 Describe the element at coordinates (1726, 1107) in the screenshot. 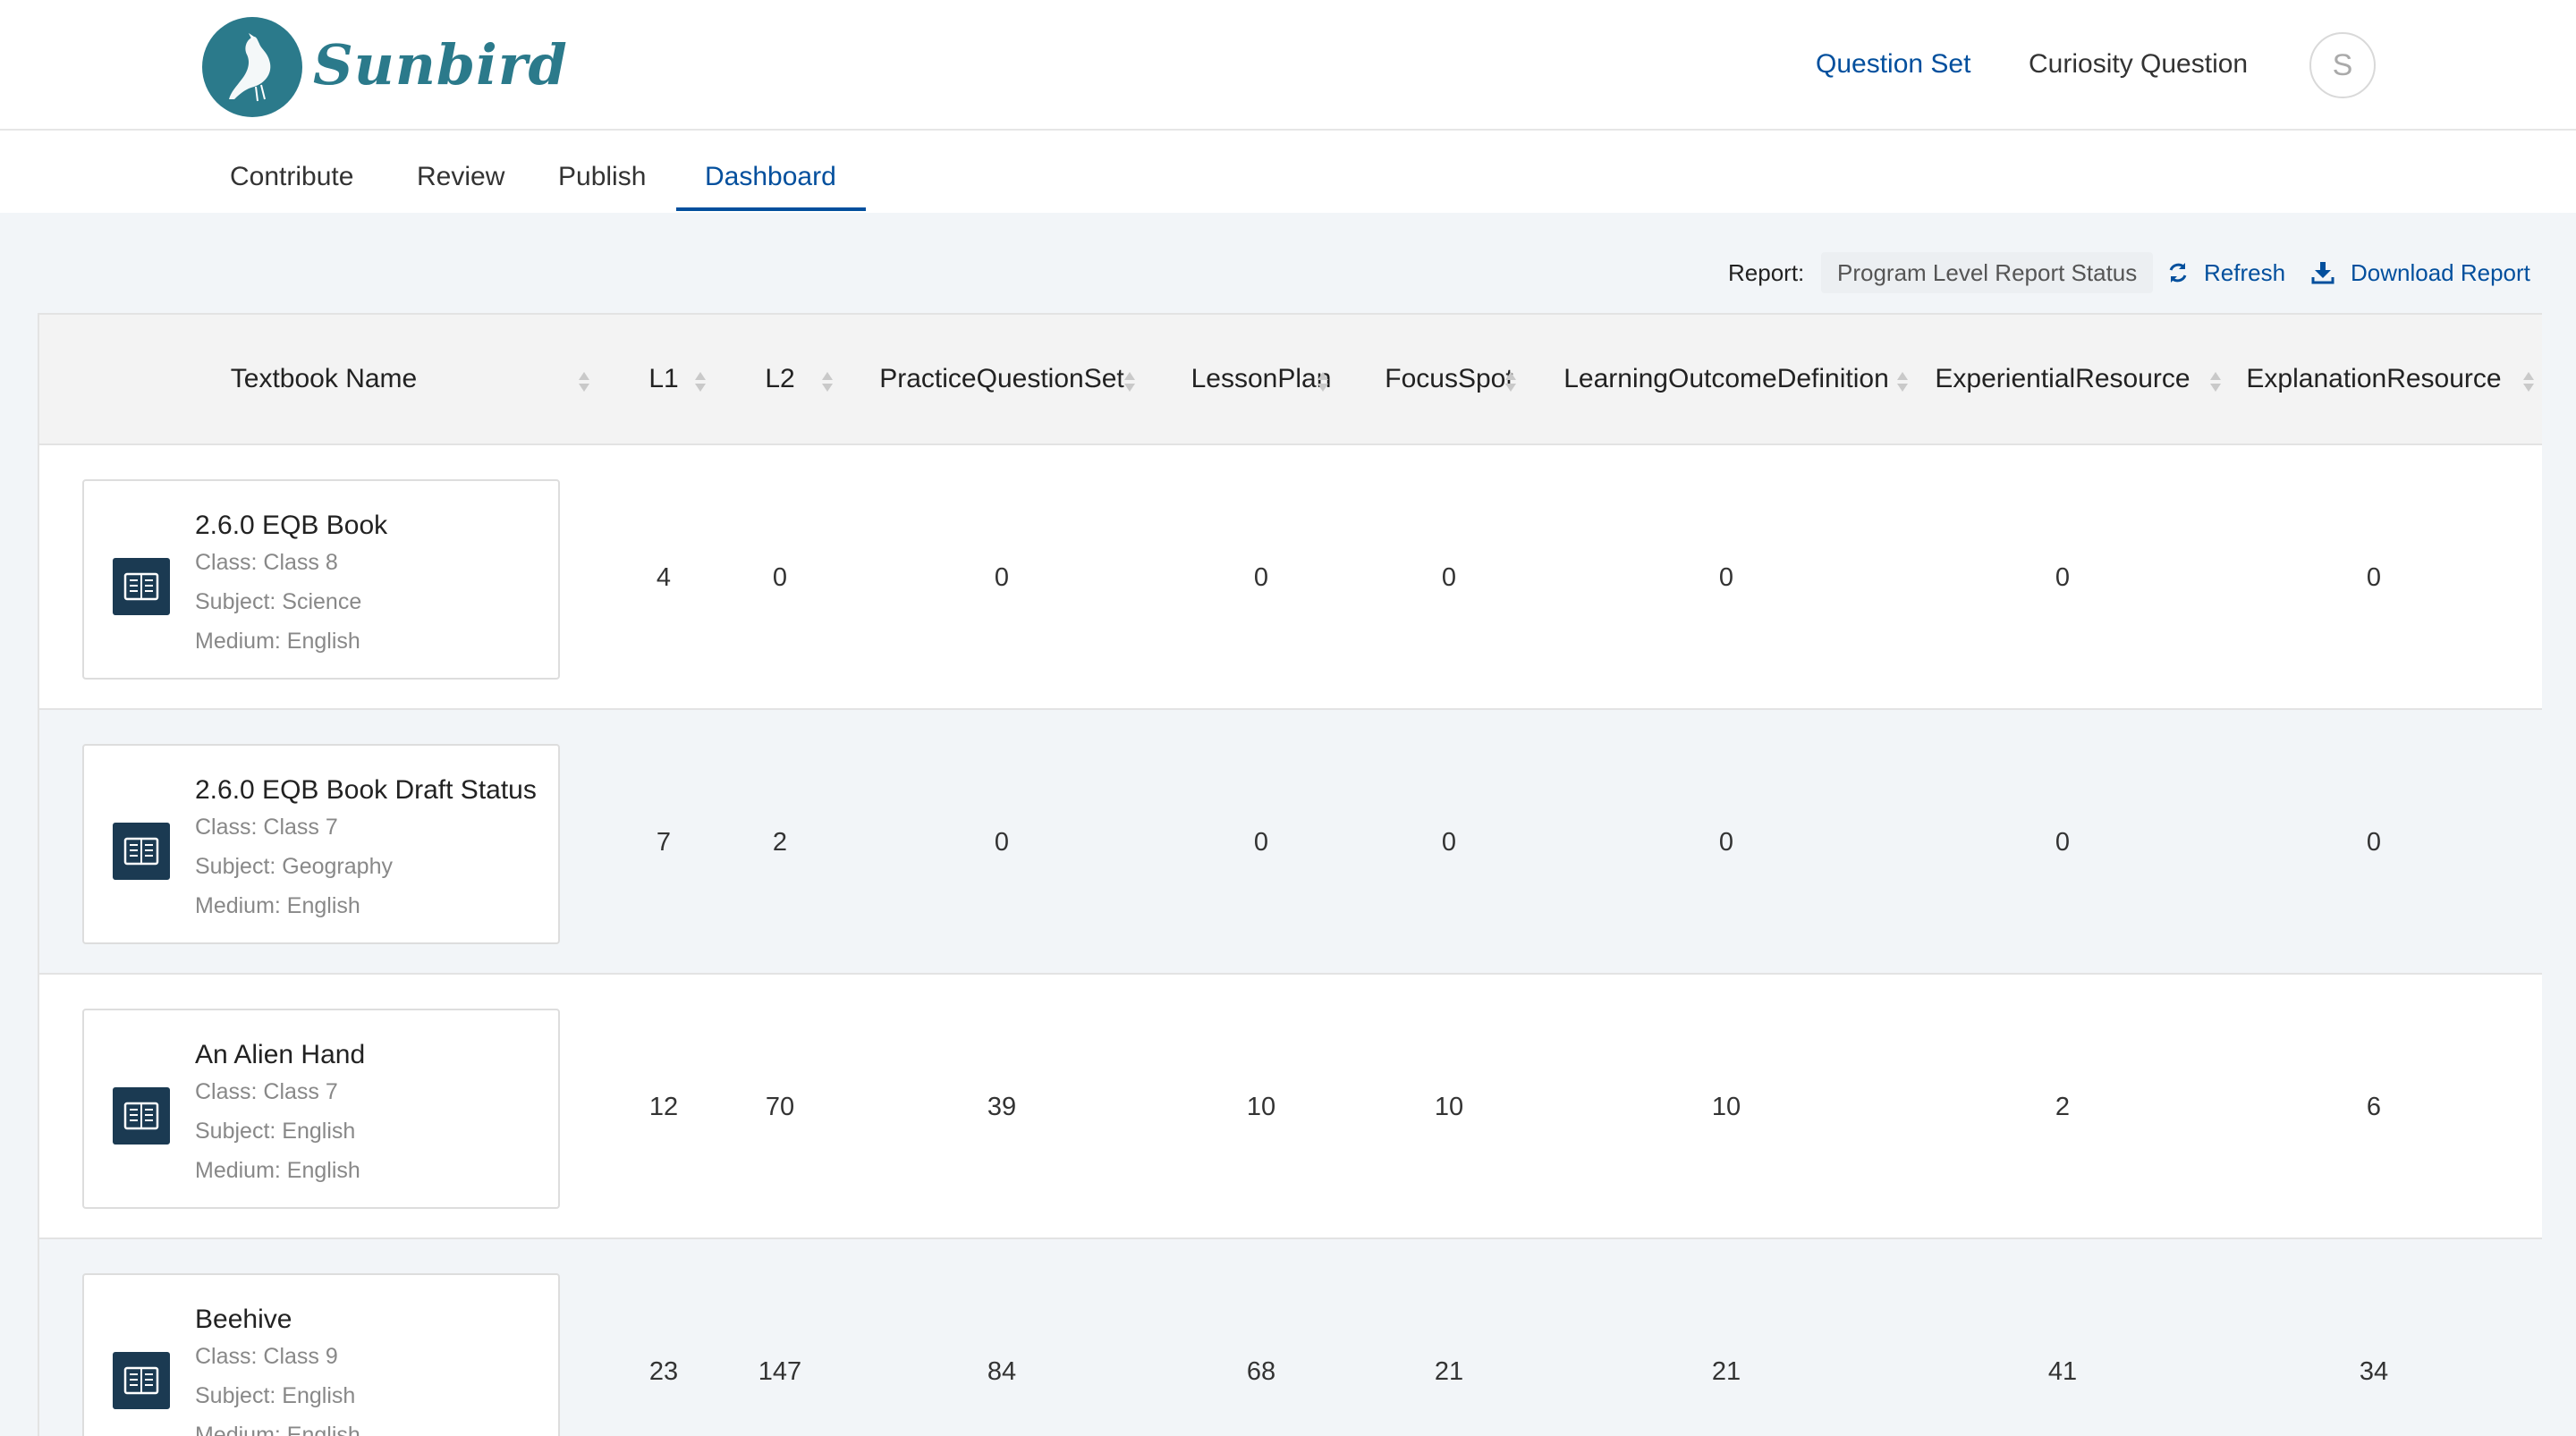

I see `cell-learning-outcome-definition: 10` at that location.